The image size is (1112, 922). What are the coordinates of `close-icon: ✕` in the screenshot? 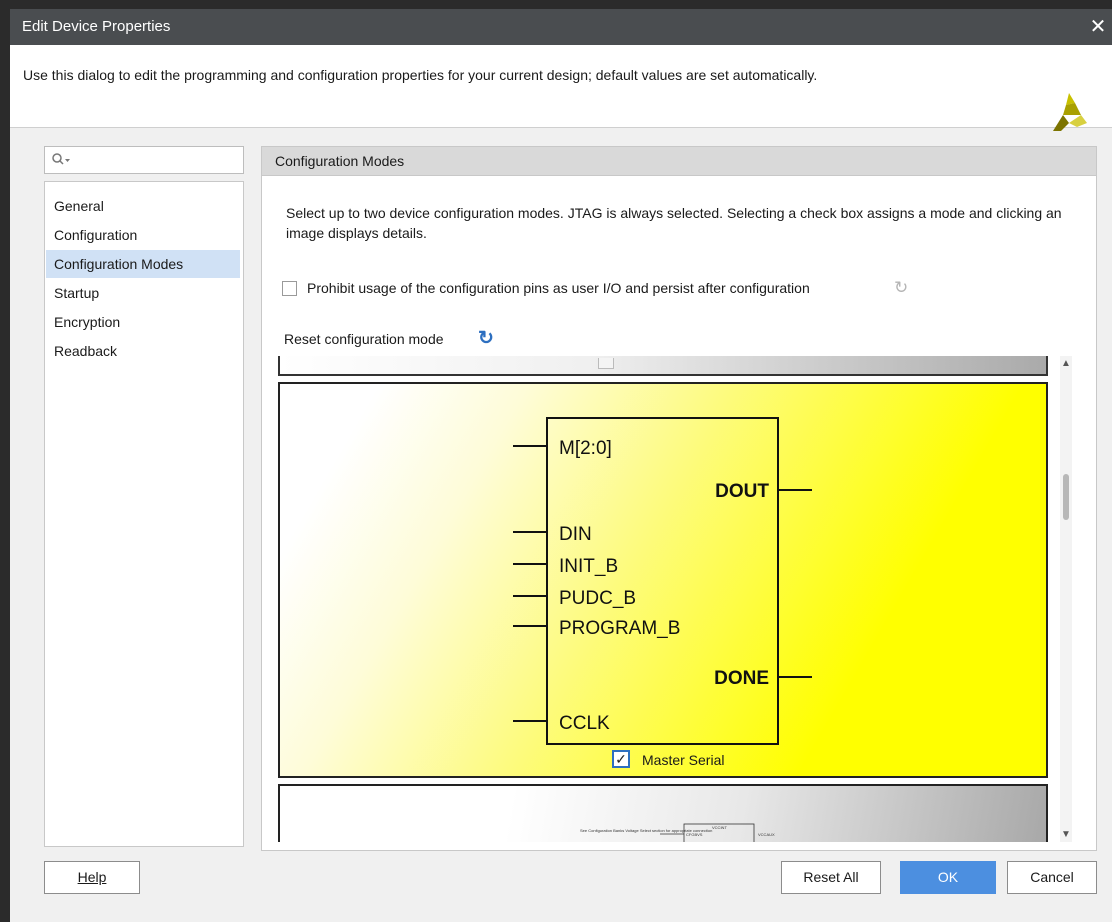 It's located at (1098, 27).